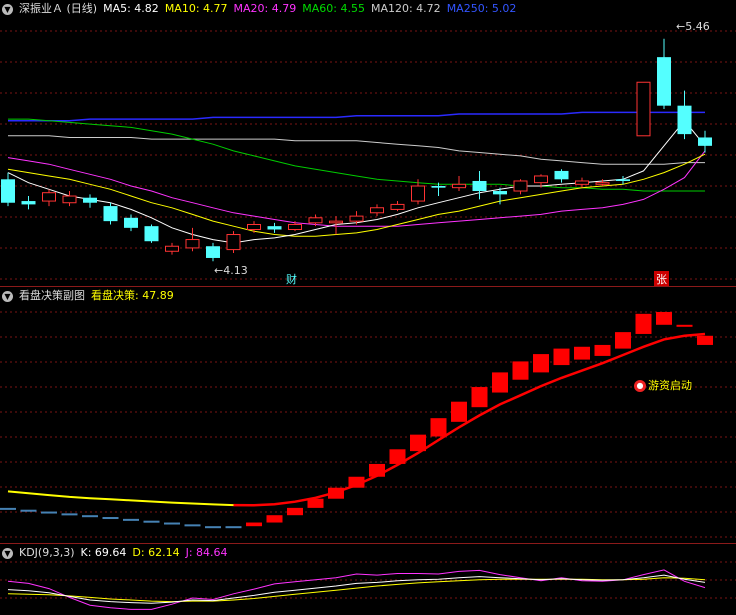 The width and height of the screenshot is (736, 615). Describe the element at coordinates (58, 8) in the screenshot. I see `stock-title: 深振业Ａ (日线)` at that location.